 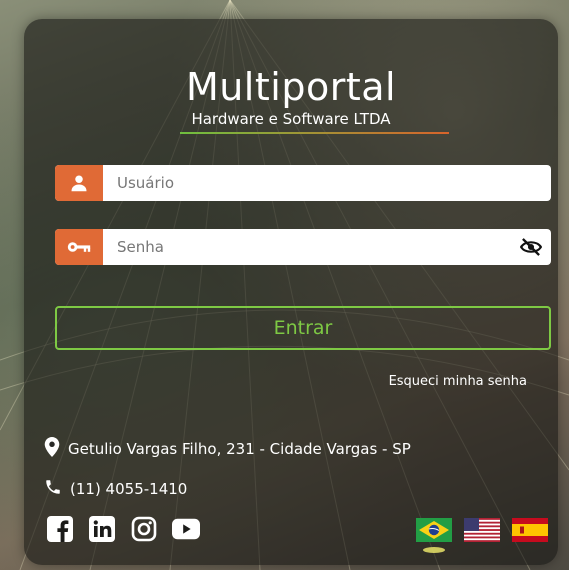 I want to click on youtube-icon, so click(x=186, y=529).